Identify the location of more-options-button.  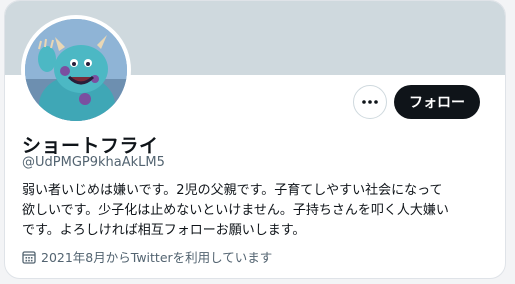
(370, 102).